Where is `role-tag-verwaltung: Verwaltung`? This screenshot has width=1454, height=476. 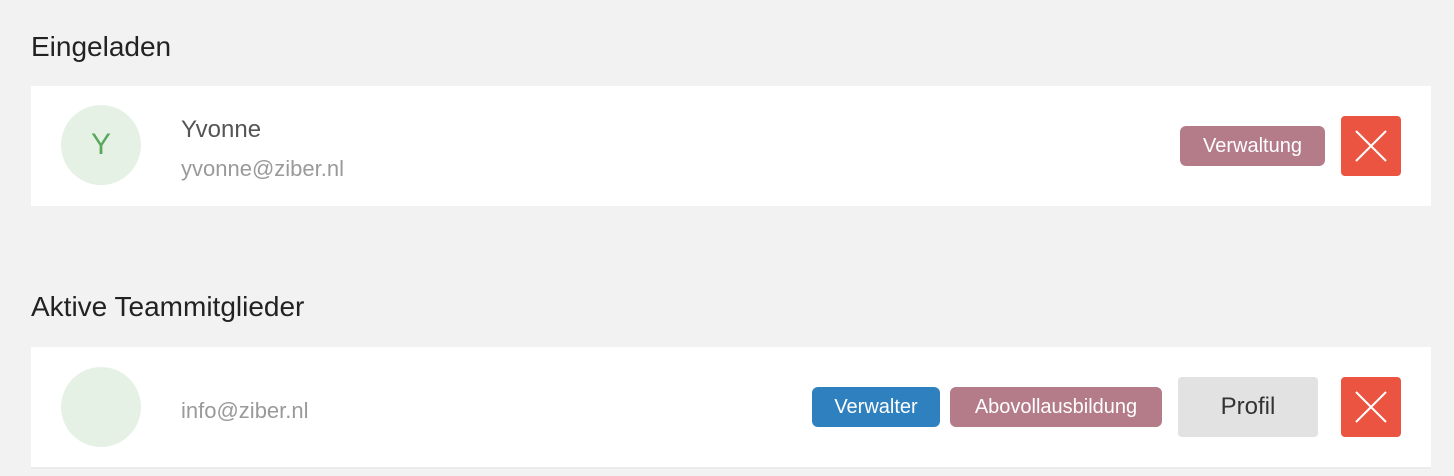 role-tag-verwaltung: Verwaltung is located at coordinates (1252, 146).